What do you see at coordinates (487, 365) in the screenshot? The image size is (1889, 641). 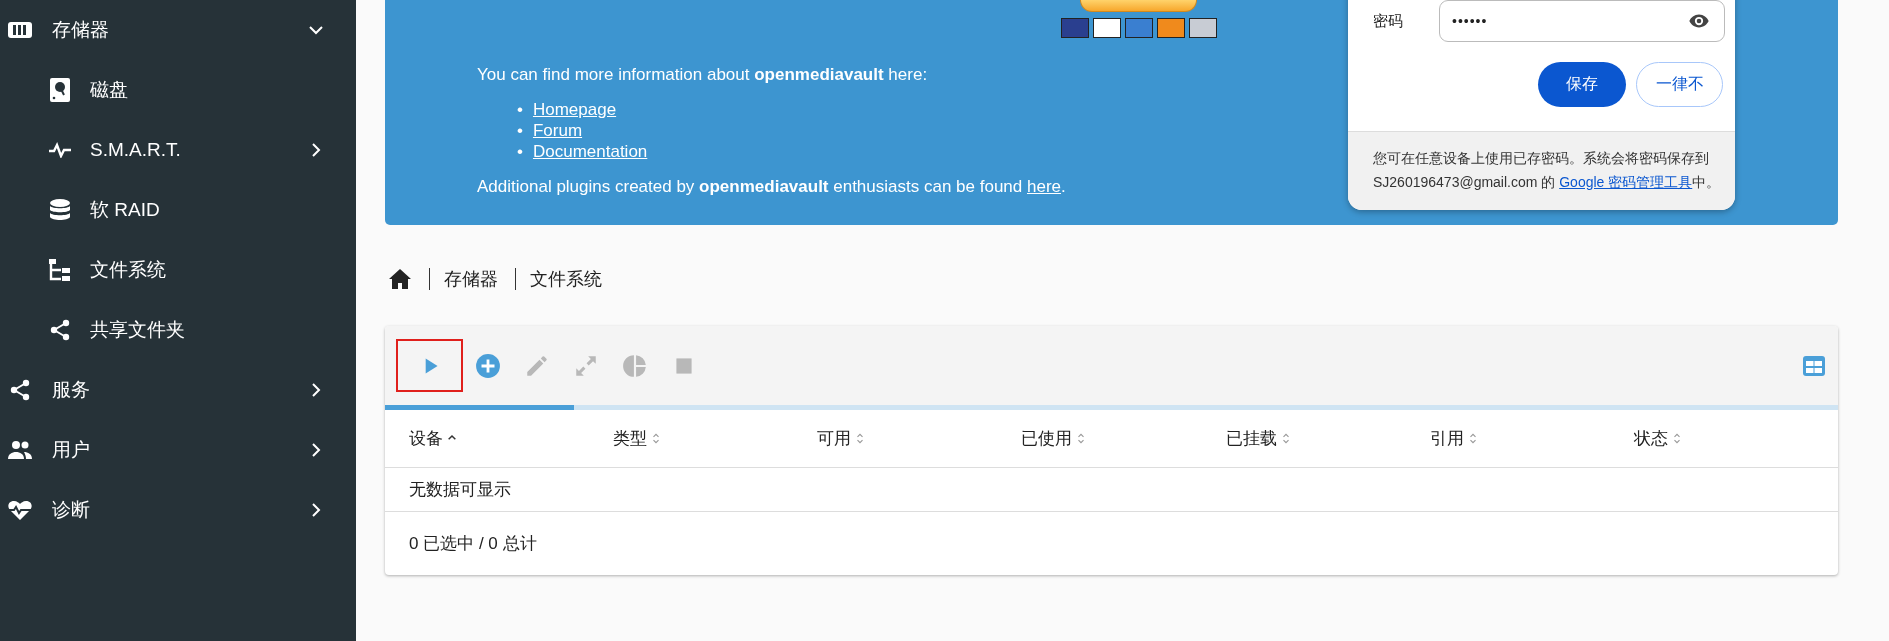 I see `plus-circle-icon` at bounding box center [487, 365].